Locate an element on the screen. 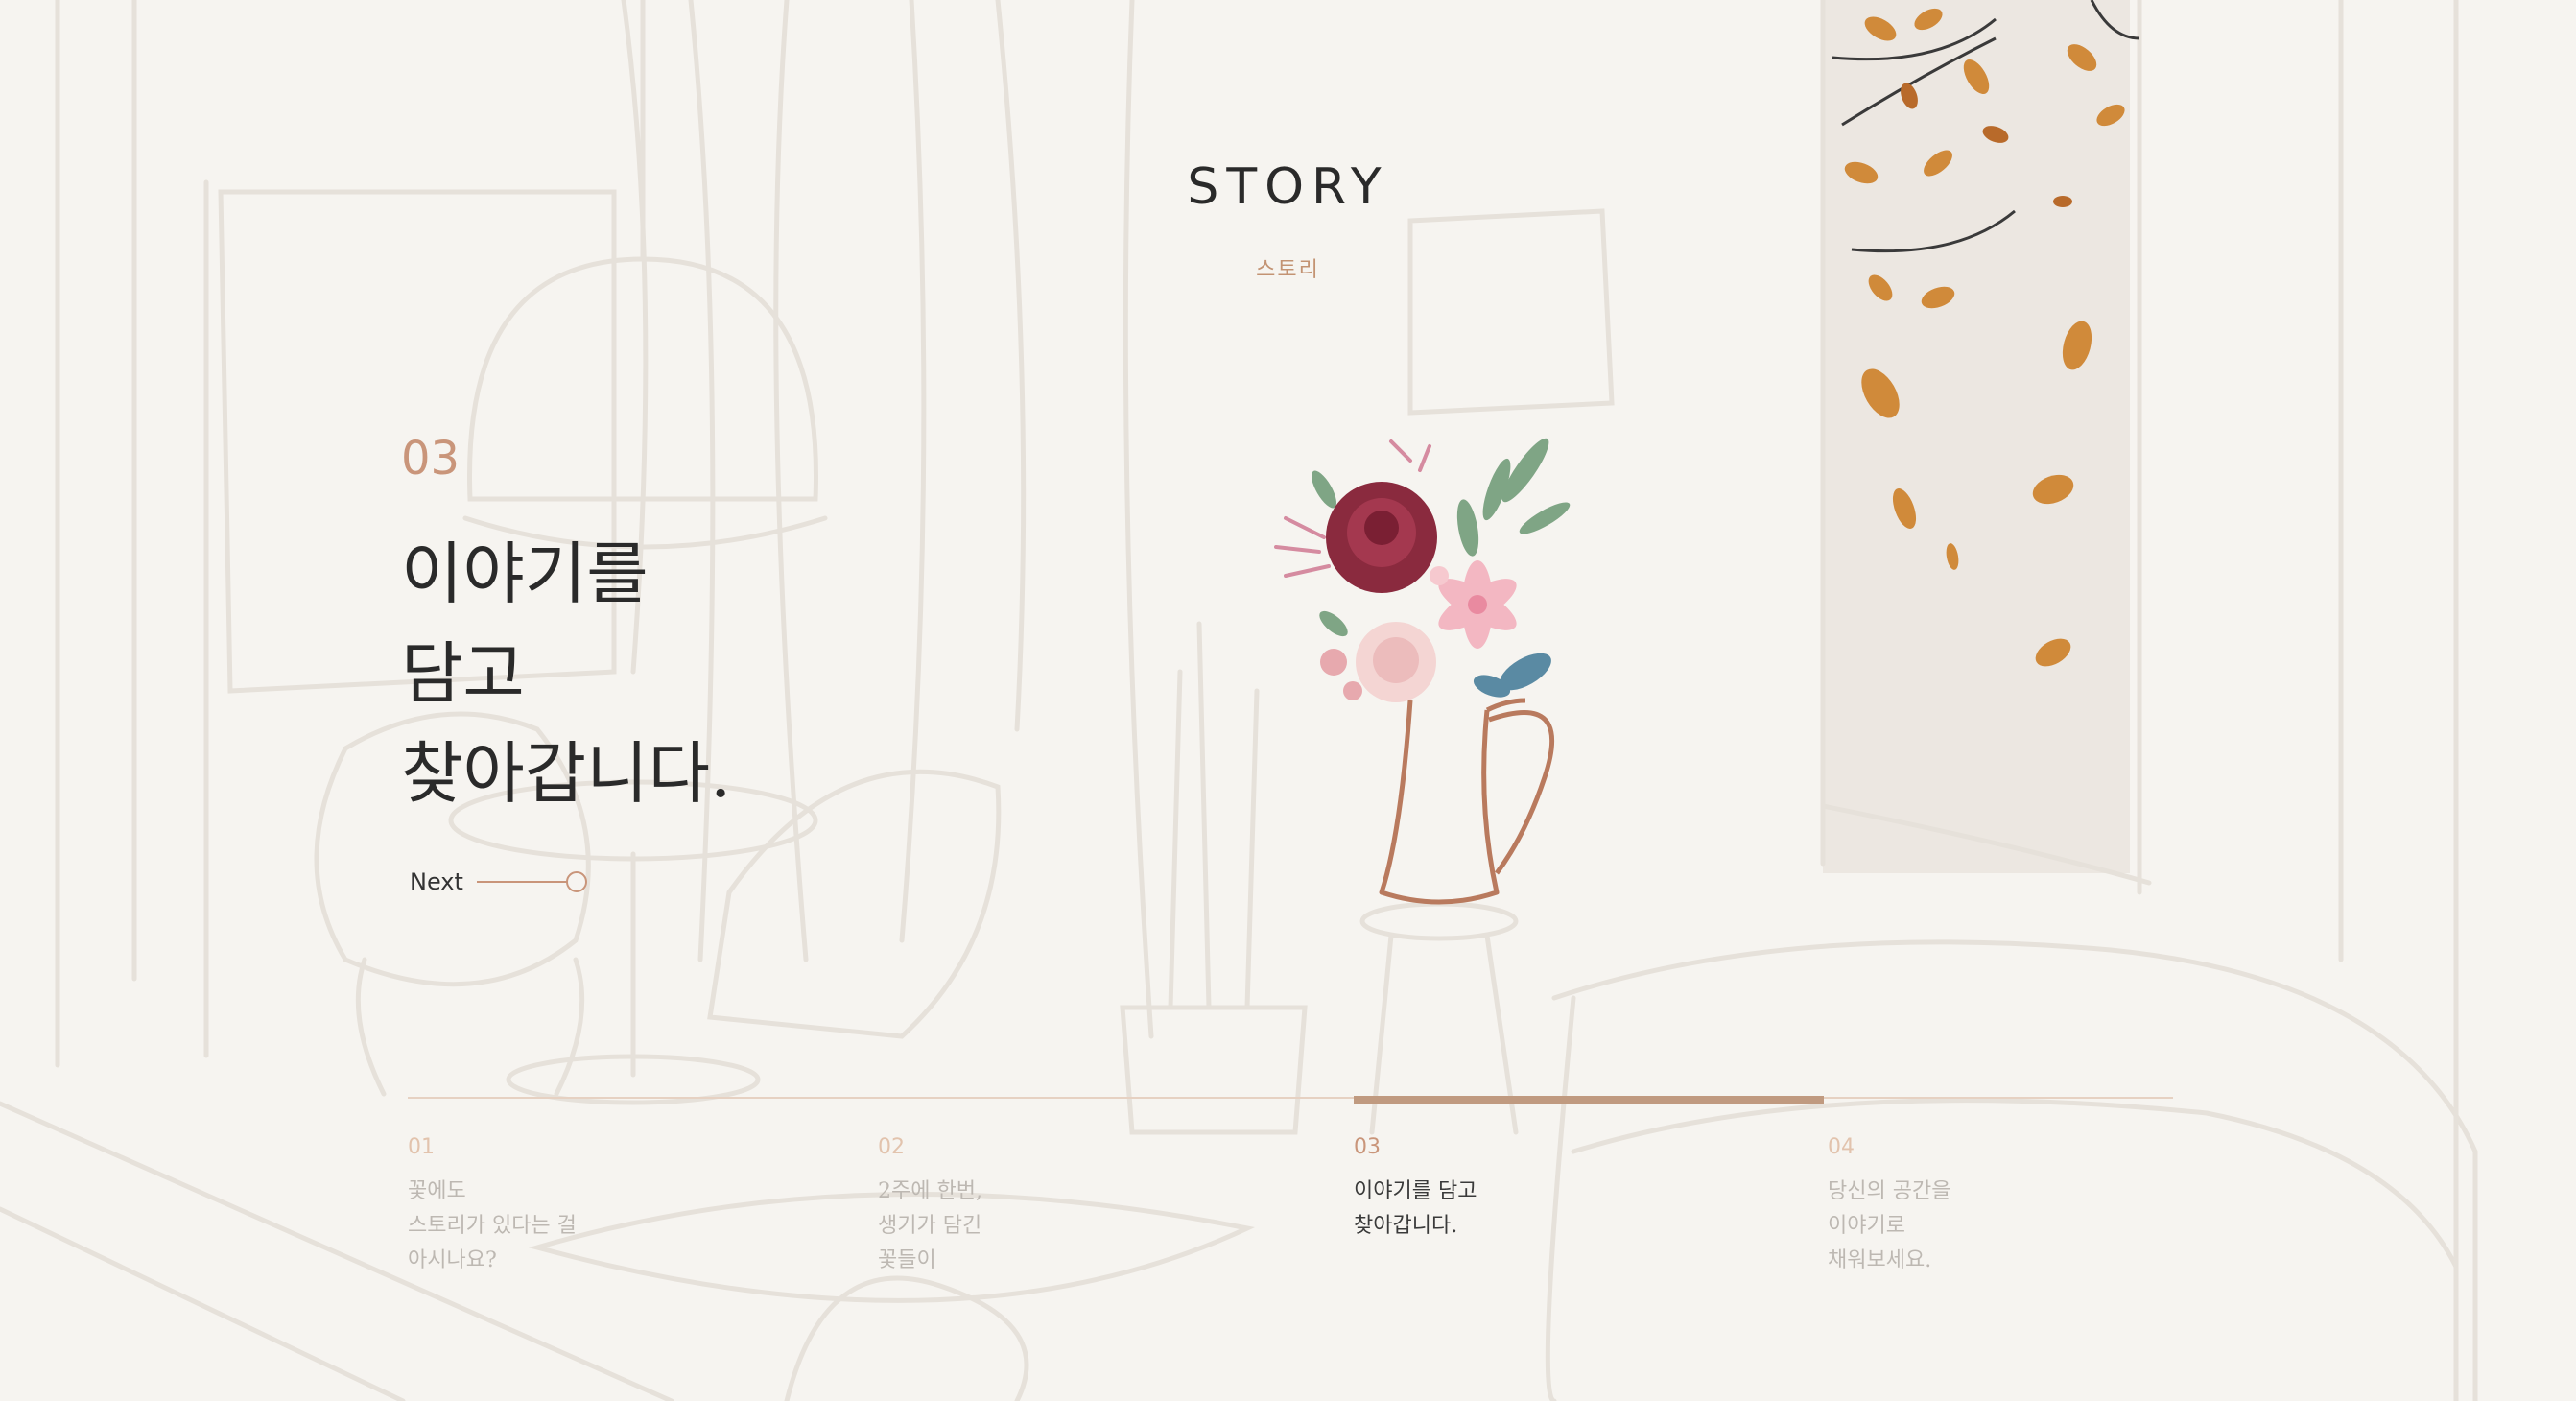 Image resolution: width=2576 pixels, height=1401 pixels. section-title: STORY is located at coordinates (1288, 187).